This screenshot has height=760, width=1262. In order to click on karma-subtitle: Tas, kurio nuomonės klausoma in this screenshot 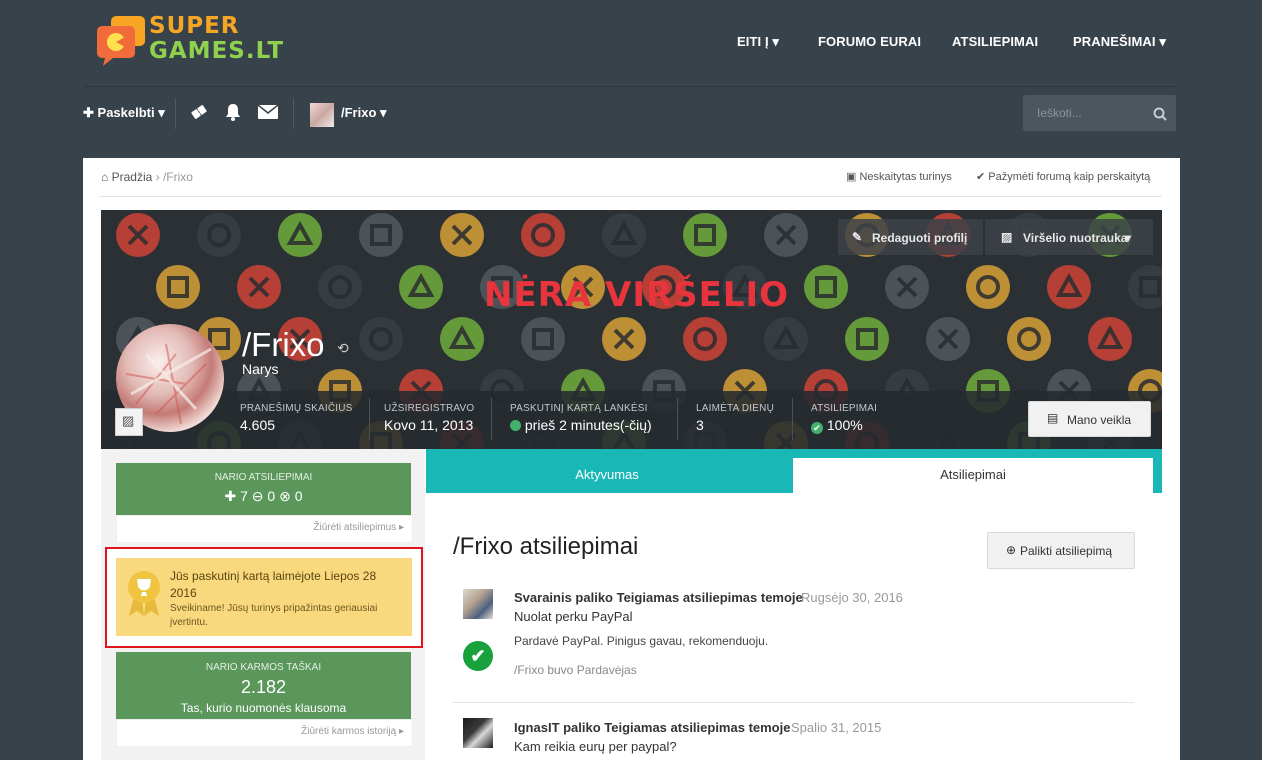, I will do `click(263, 708)`.